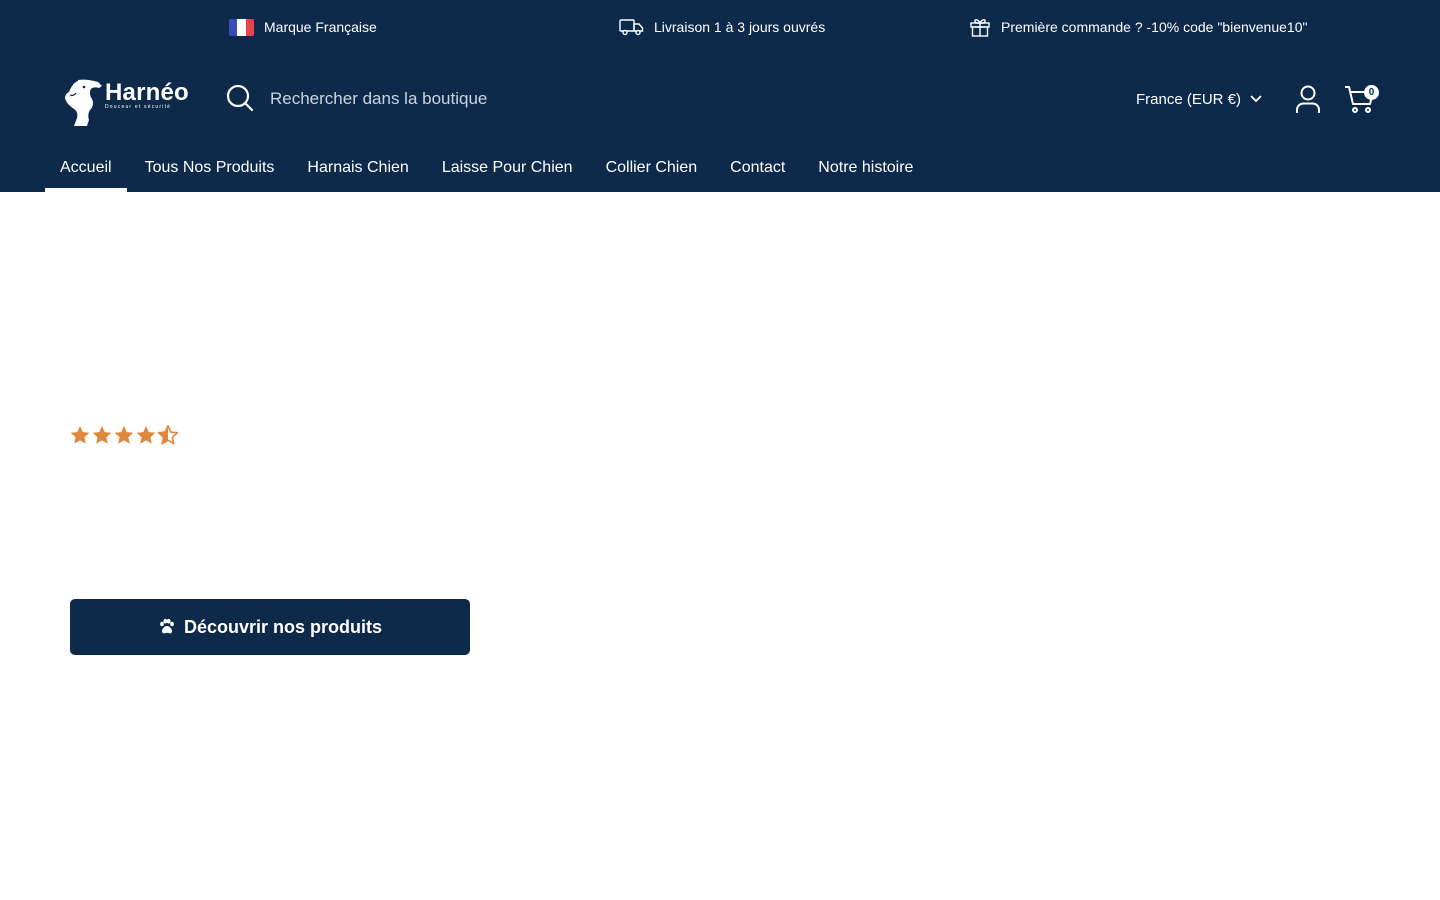  What do you see at coordinates (357, 168) in the screenshot?
I see `nav-item-harnais-chien: Harnais Chien` at bounding box center [357, 168].